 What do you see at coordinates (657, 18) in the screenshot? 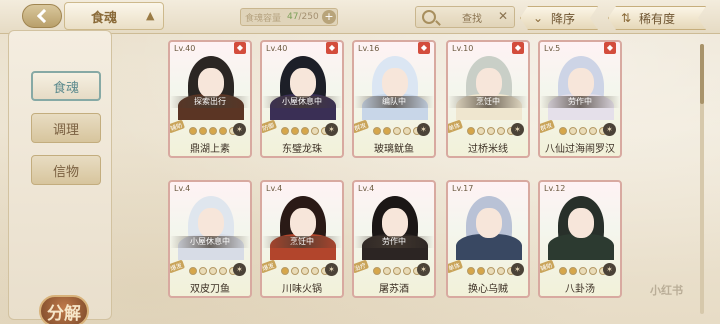
I see `sort-key-button: ⇅ 稀有度` at bounding box center [657, 18].